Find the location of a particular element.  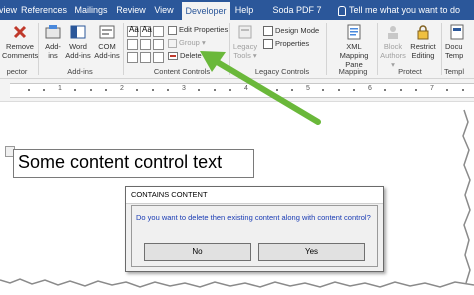

word-addins-icon is located at coordinates (78, 32).